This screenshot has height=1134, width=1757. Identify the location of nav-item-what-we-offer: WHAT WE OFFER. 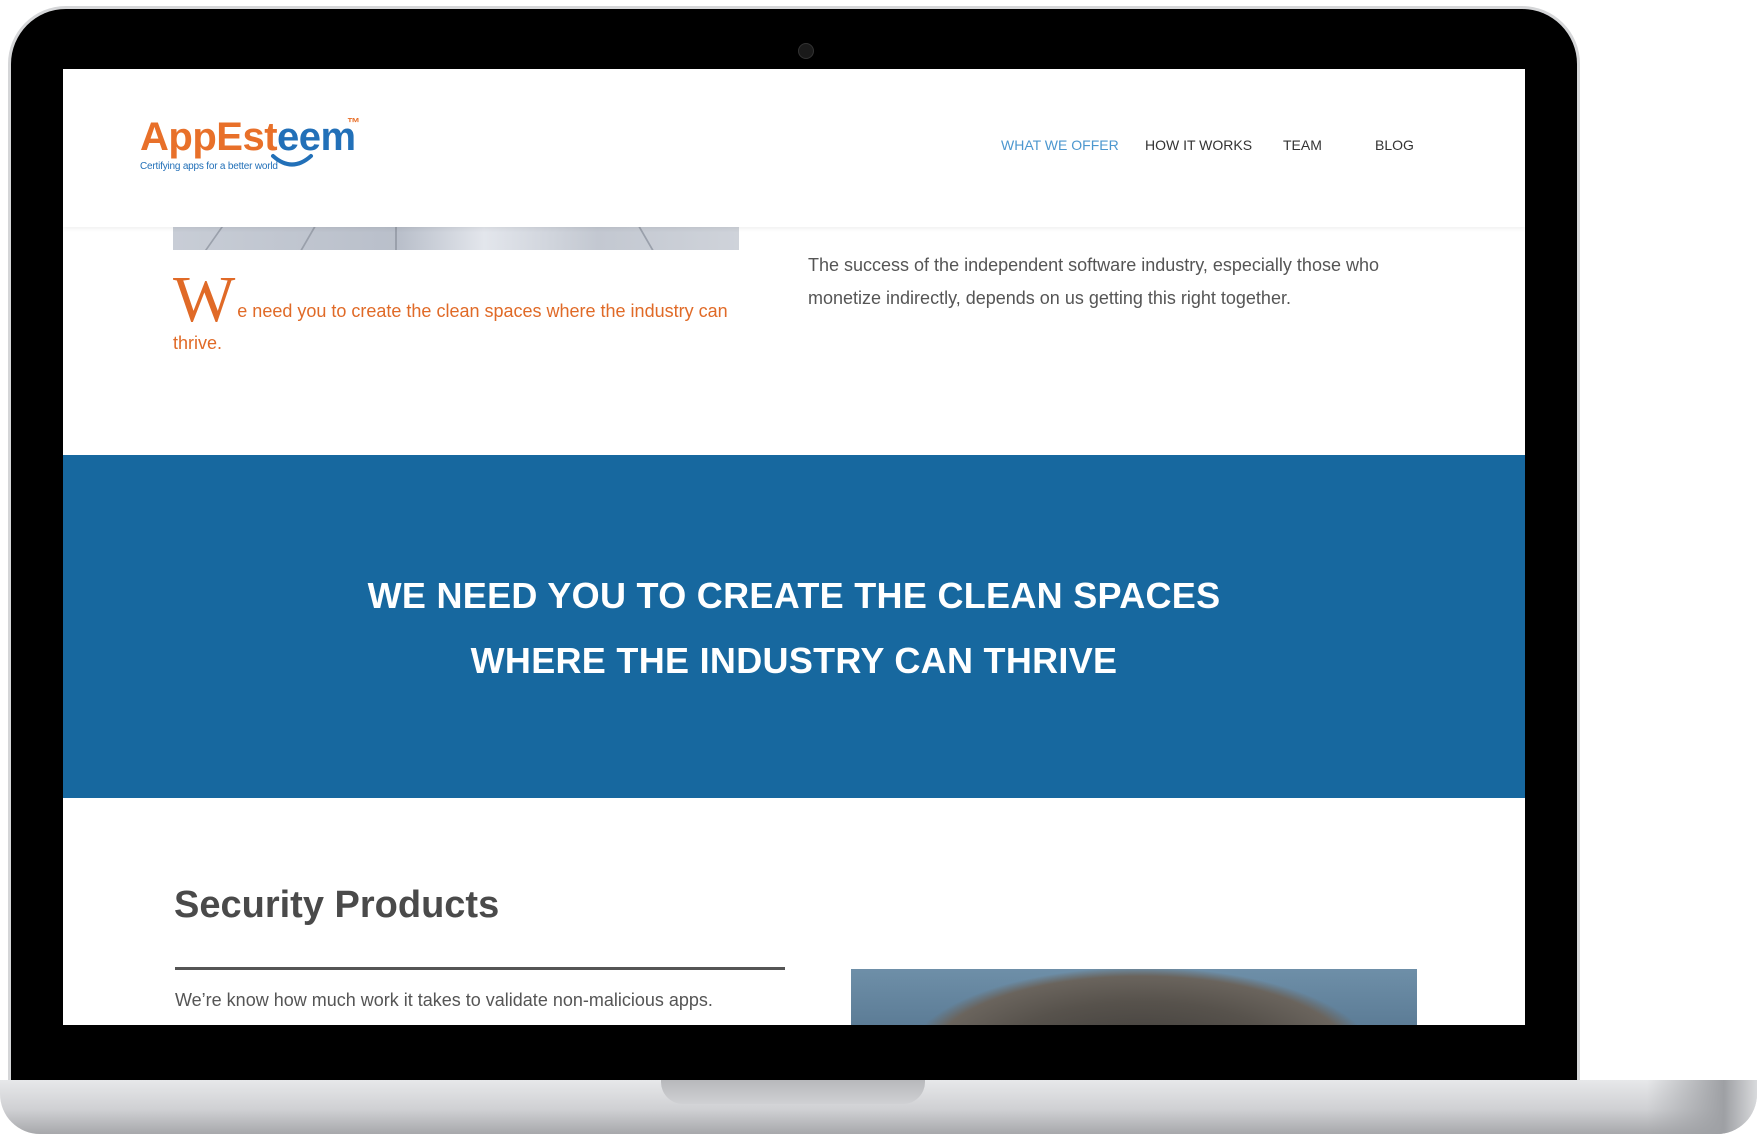
(1060, 145).